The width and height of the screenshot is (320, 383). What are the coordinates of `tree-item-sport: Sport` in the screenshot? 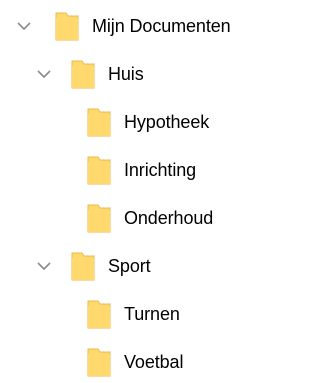 It's located at (142, 266).